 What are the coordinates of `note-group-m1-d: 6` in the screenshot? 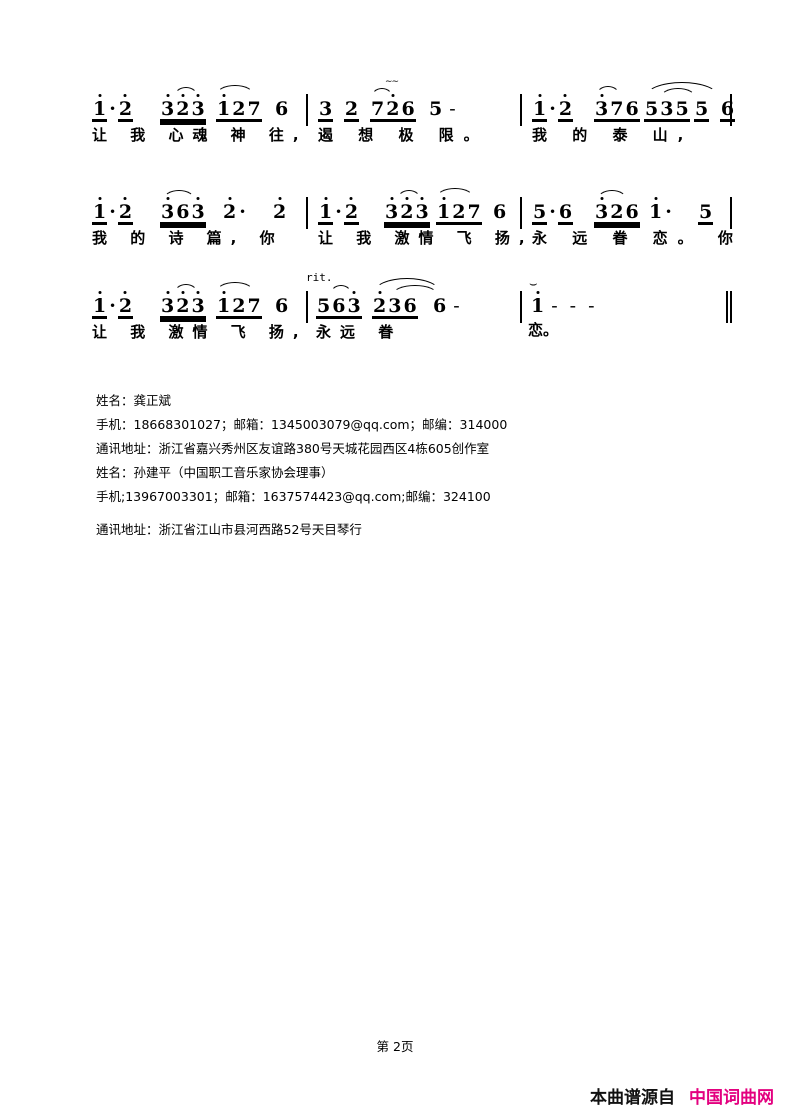 It's located at (281, 109).